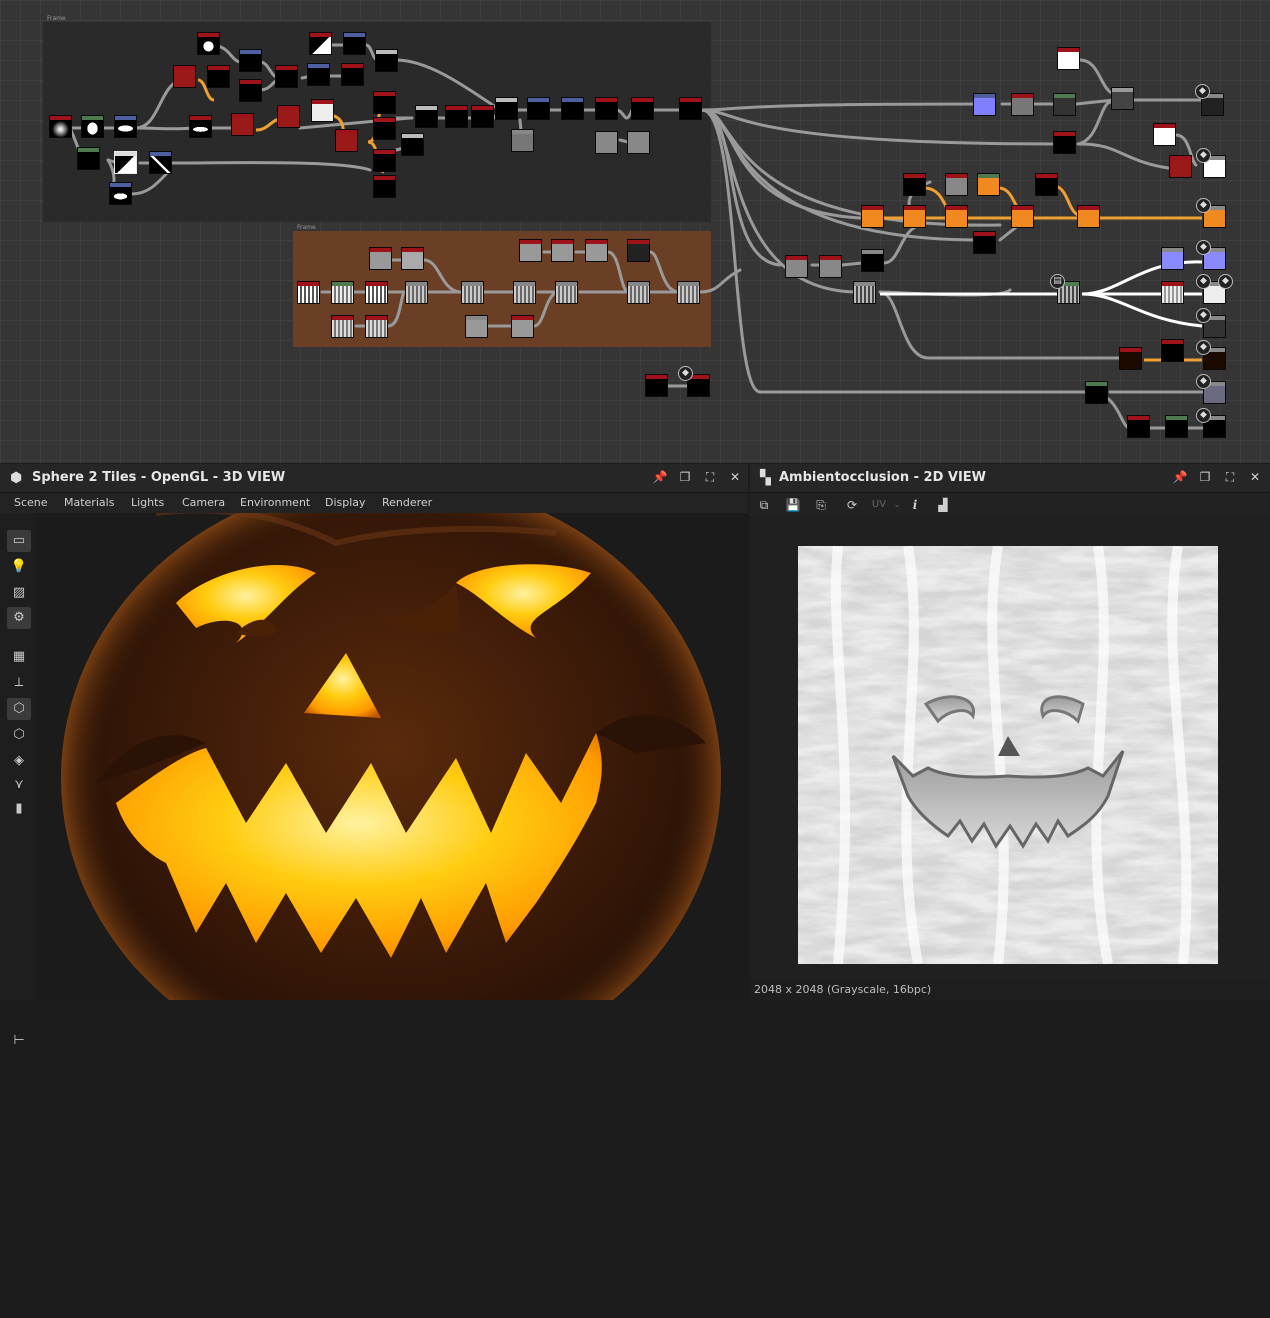 This screenshot has width=1270, height=1318. Describe the element at coordinates (19, 657) in the screenshot. I see `grid-icon: ▦` at that location.